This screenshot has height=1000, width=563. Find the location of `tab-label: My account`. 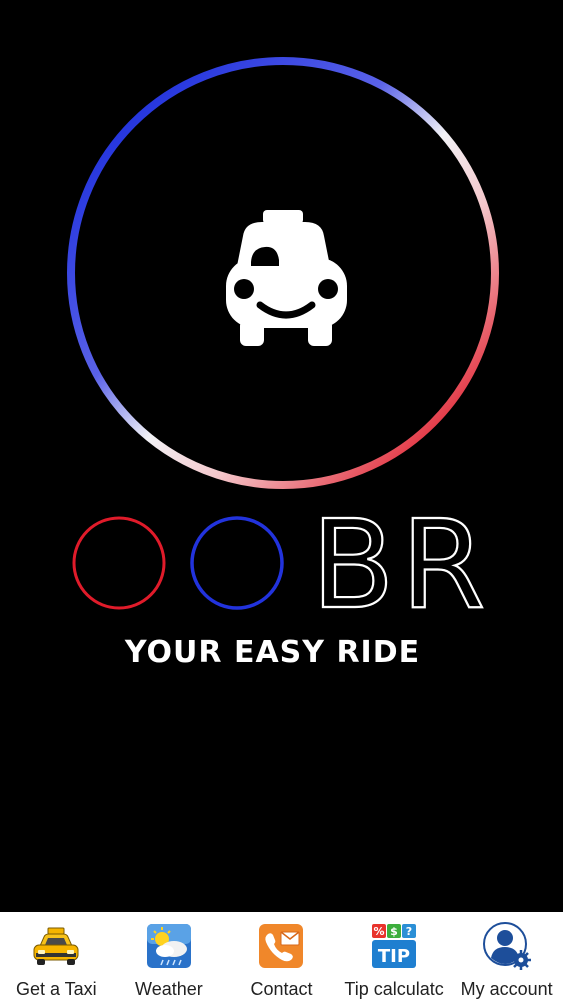

tab-label: My account is located at coordinates (506, 989).